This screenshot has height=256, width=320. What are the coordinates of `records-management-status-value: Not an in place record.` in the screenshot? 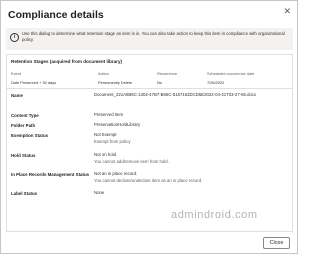 It's located at (116, 173).